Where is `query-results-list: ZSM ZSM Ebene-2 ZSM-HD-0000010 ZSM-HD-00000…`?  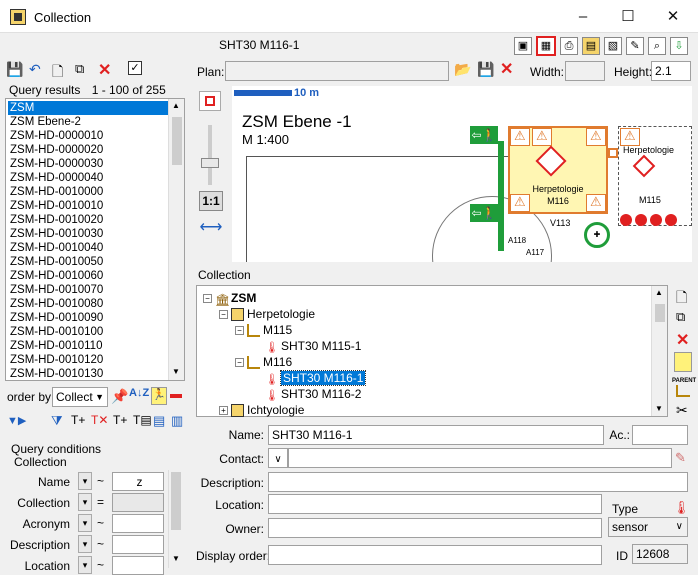
query-results-list: ZSM ZSM Ebene-2 ZSM-HD-0000010 ZSM-HD-00000… is located at coordinates (95, 239).